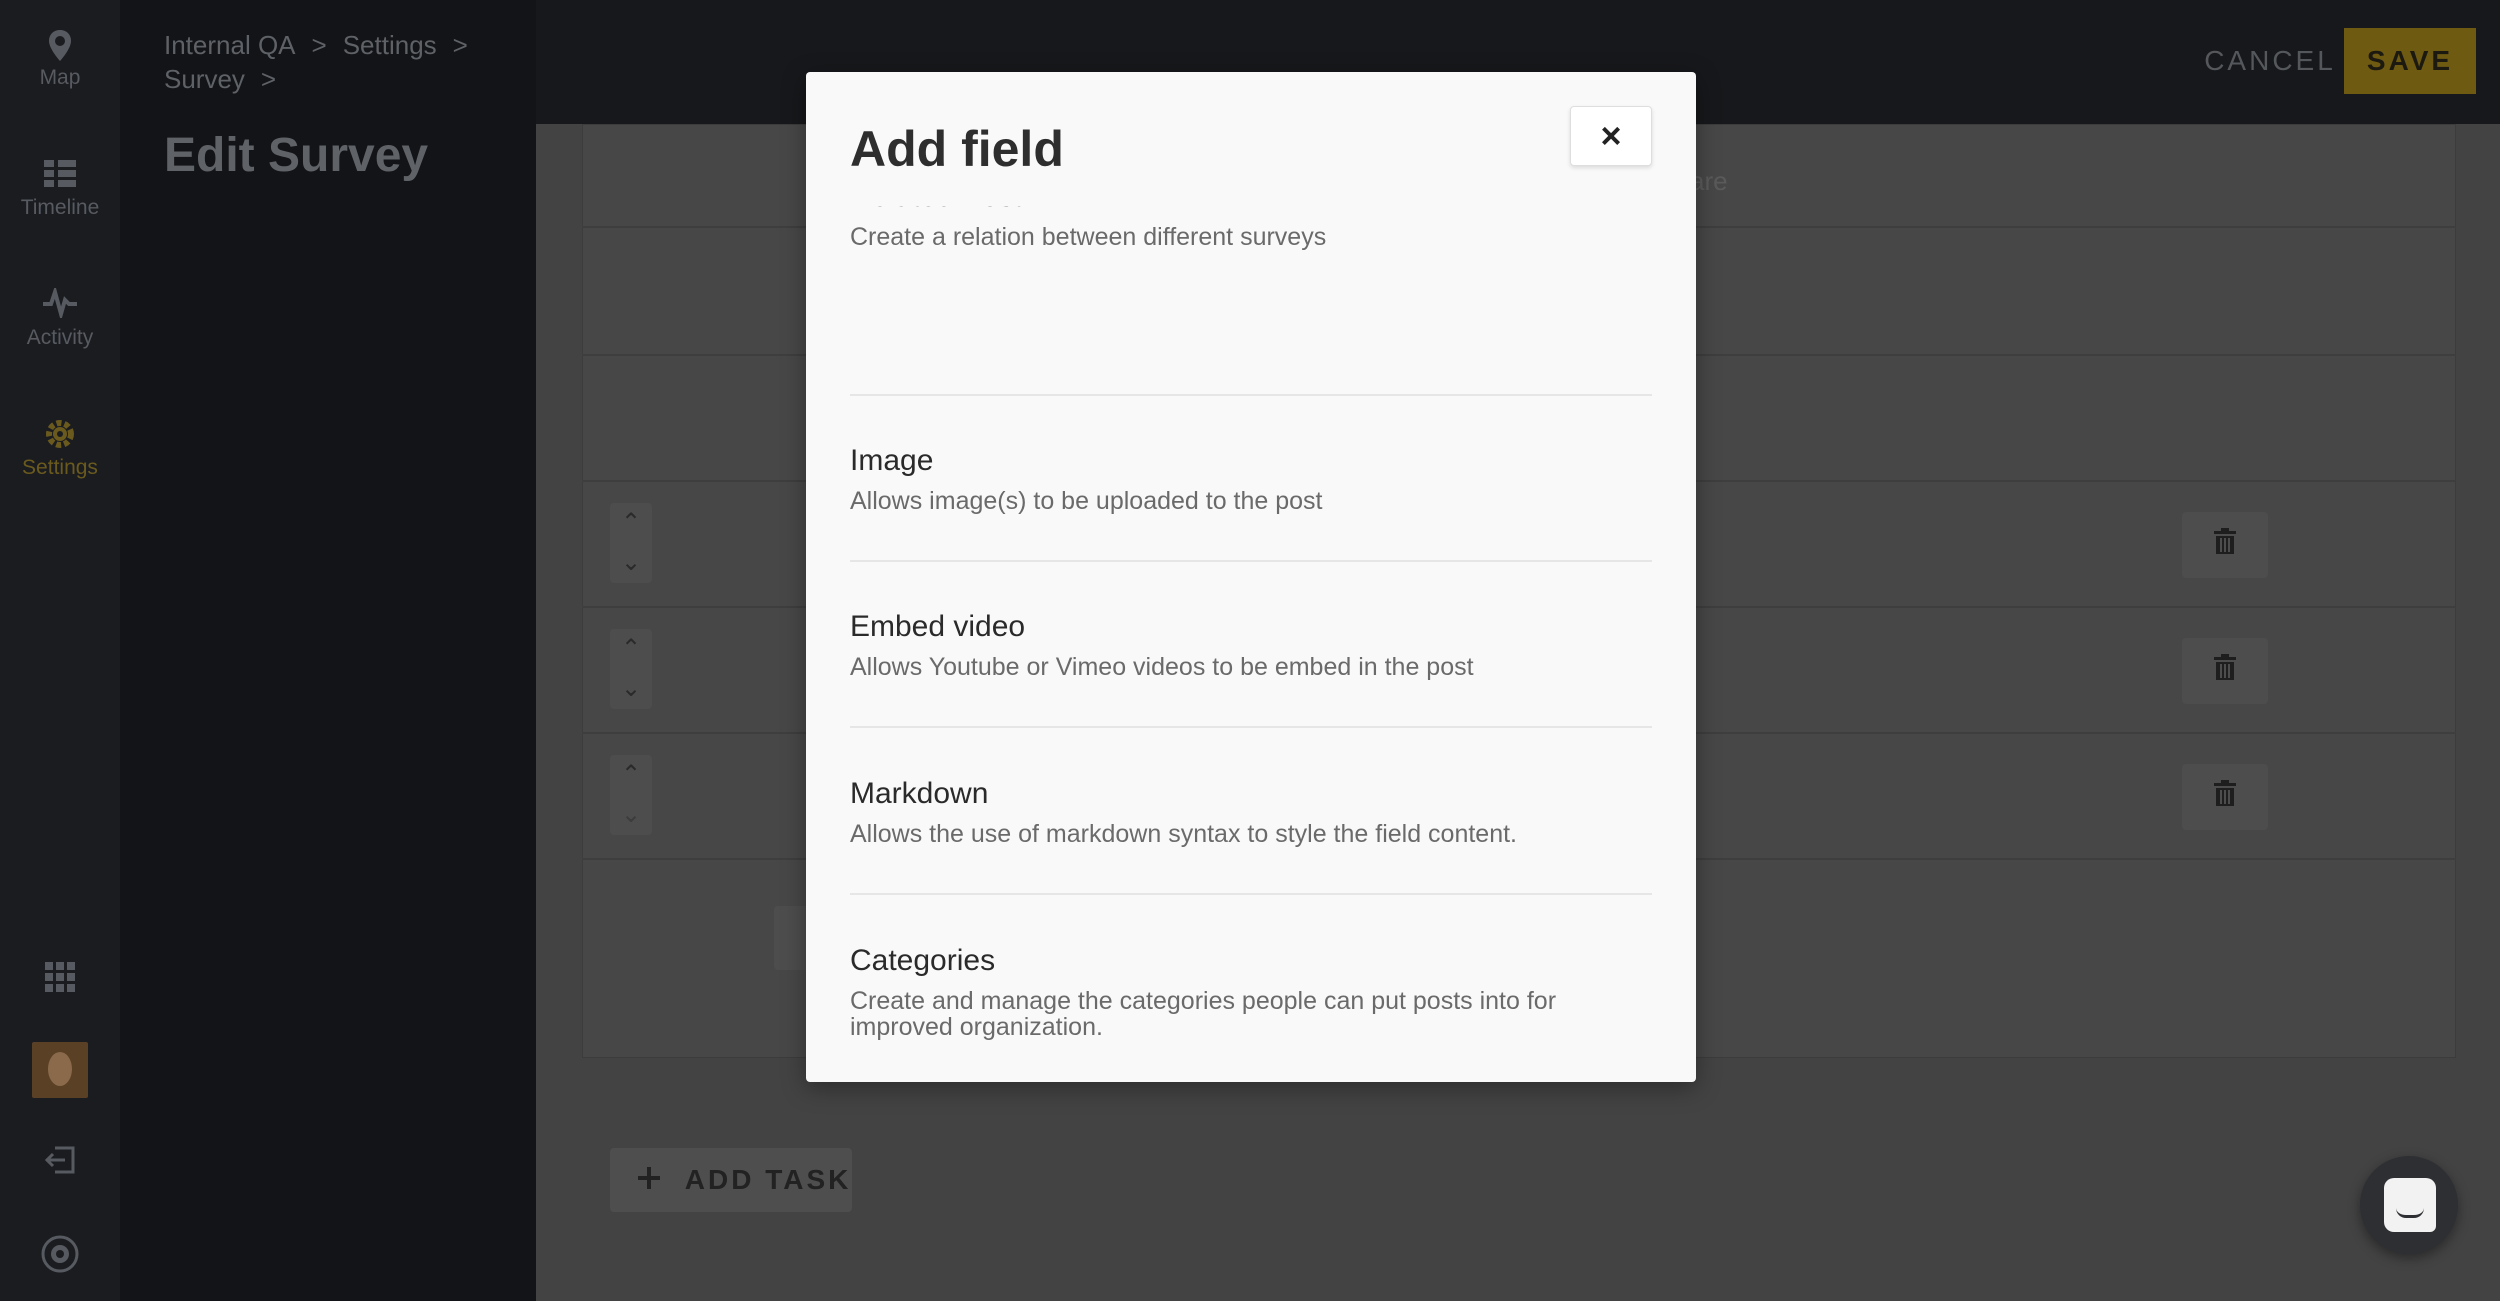 Image resolution: width=2500 pixels, height=1301 pixels. What do you see at coordinates (296, 155) in the screenshot?
I see `page-title: Edit Survey` at bounding box center [296, 155].